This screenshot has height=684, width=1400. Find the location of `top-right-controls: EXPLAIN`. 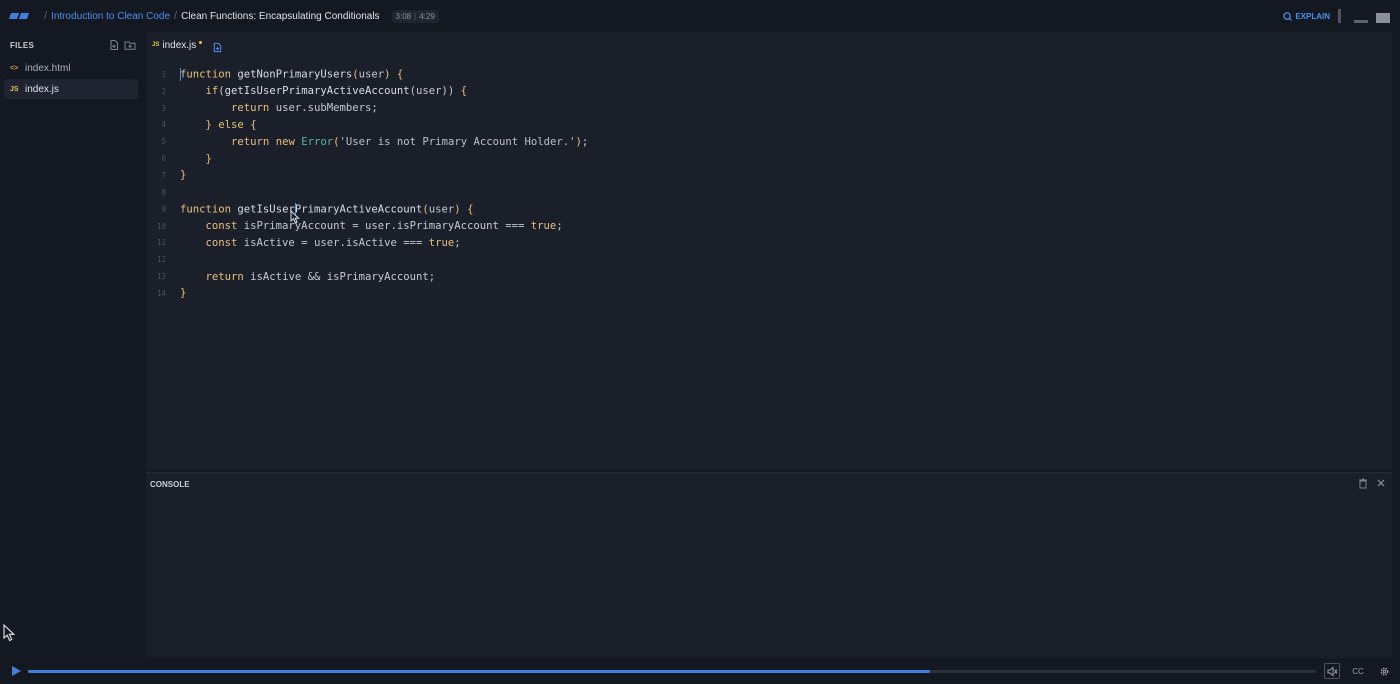

top-right-controls: EXPLAIN is located at coordinates (1336, 16).